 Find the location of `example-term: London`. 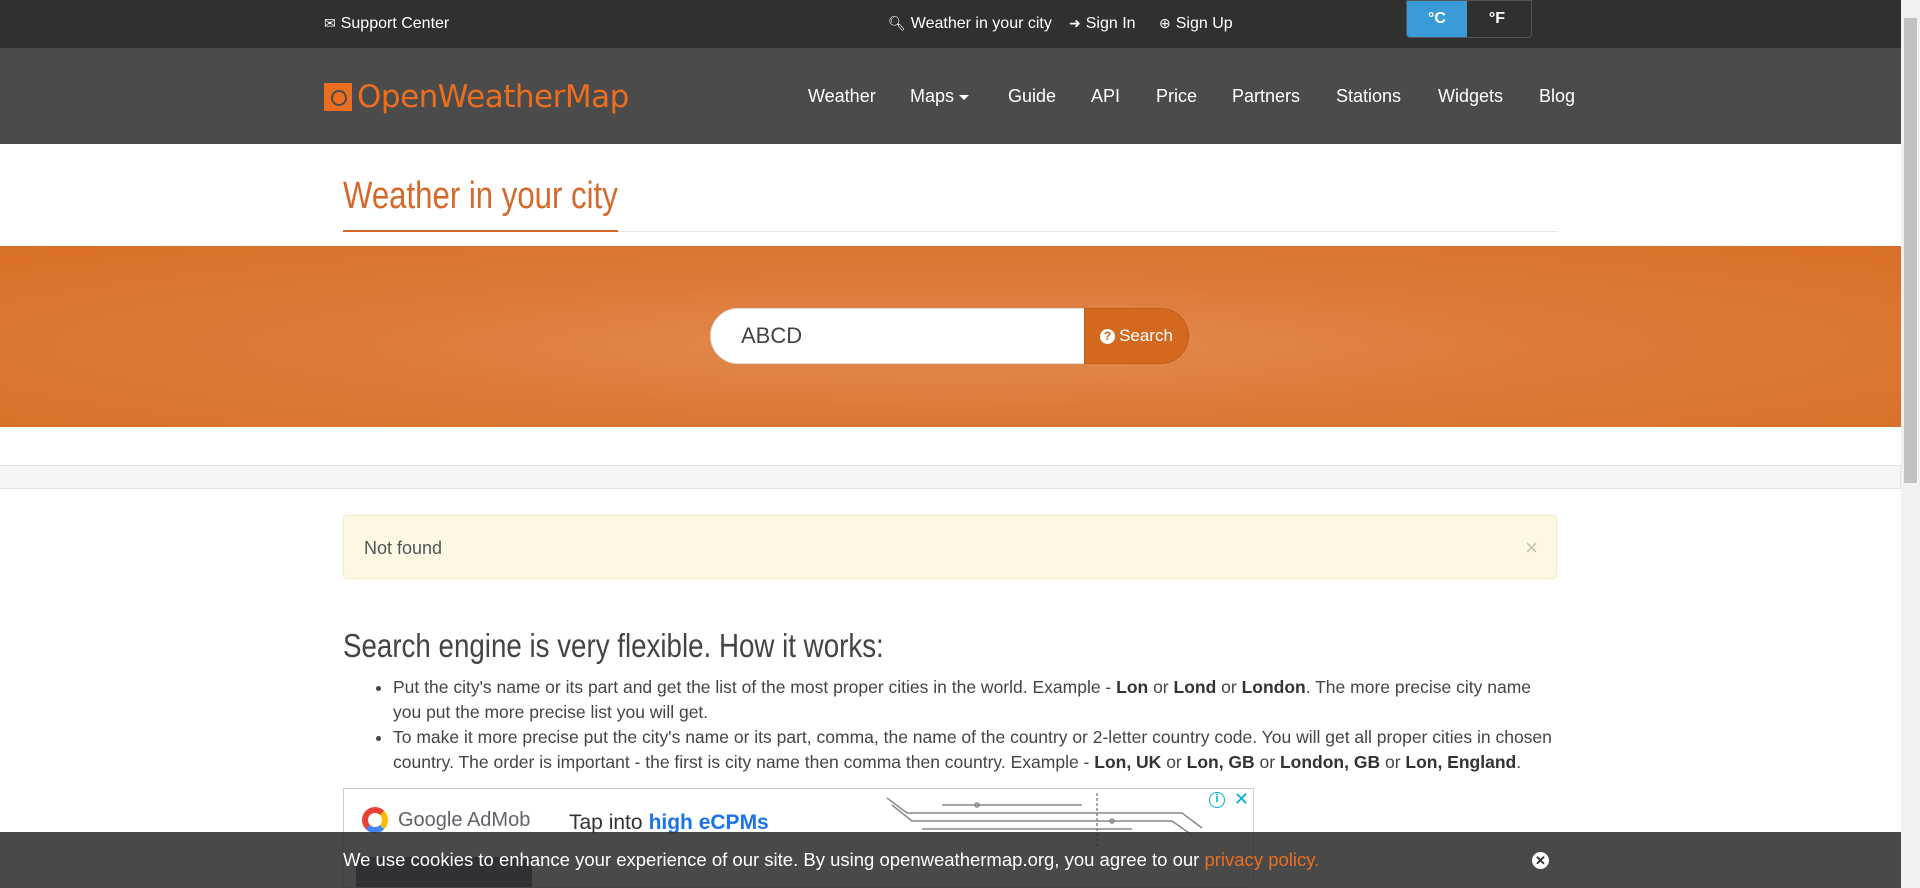

example-term: London is located at coordinates (1273, 687).